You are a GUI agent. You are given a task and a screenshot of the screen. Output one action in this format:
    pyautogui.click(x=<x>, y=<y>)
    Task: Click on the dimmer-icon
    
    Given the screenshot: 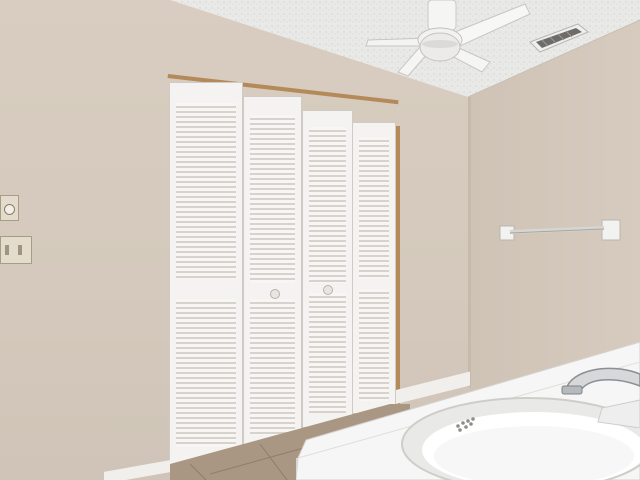 What is the action you would take?
    pyautogui.click(x=9, y=208)
    